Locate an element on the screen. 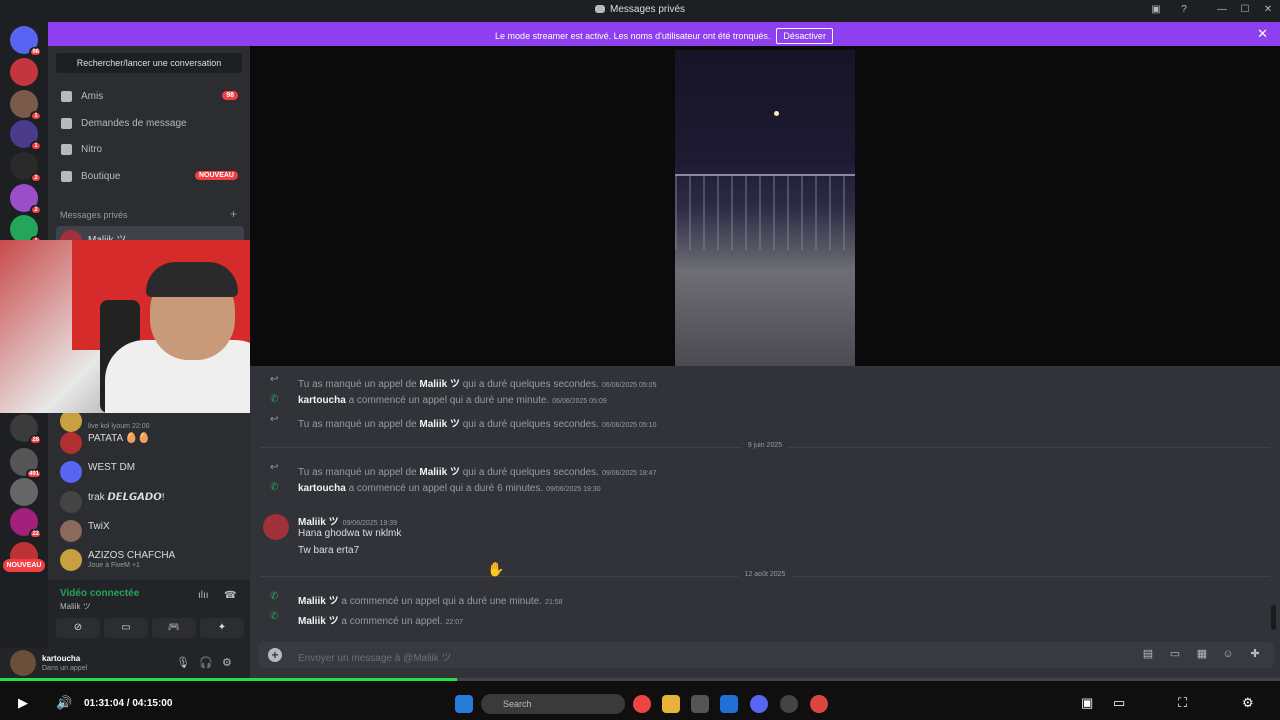 Image resolution: width=1280 pixels, height=720 pixels. fullscreen-icon: ⛶ is located at coordinates (1182, 703).